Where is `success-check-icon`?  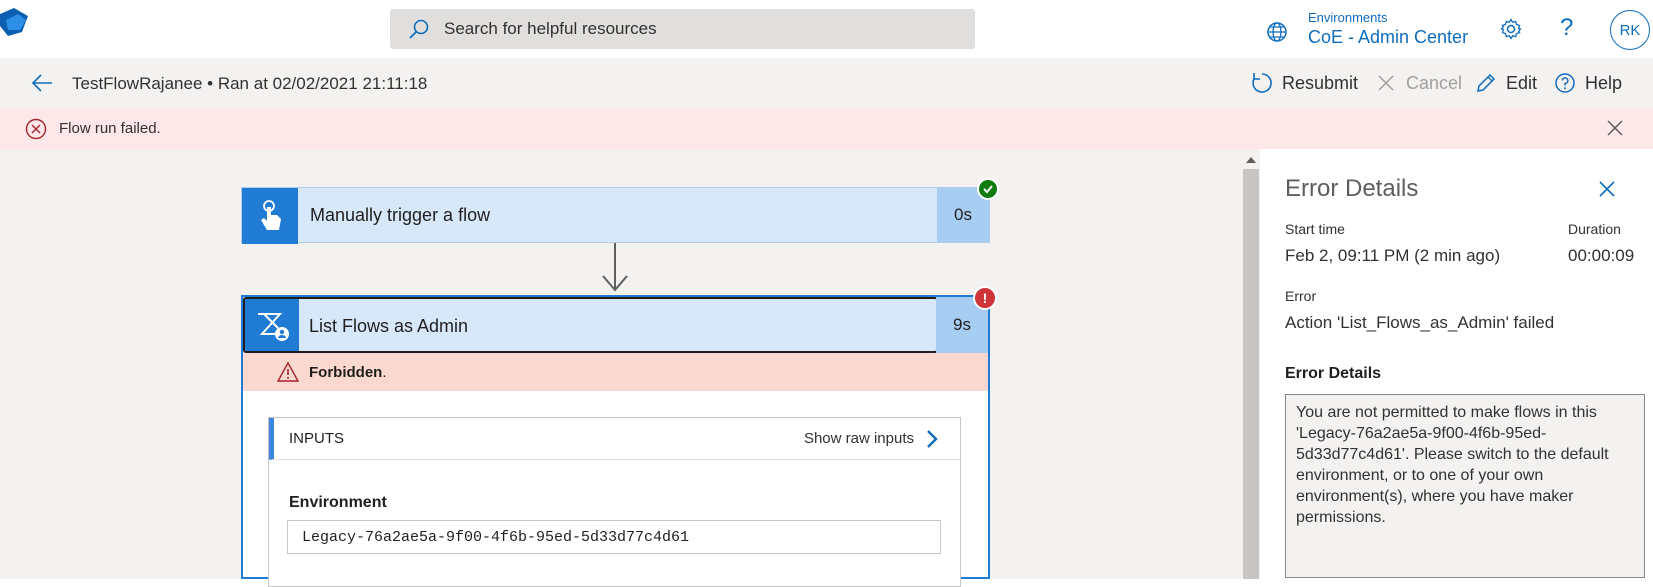
success-check-icon is located at coordinates (988, 189).